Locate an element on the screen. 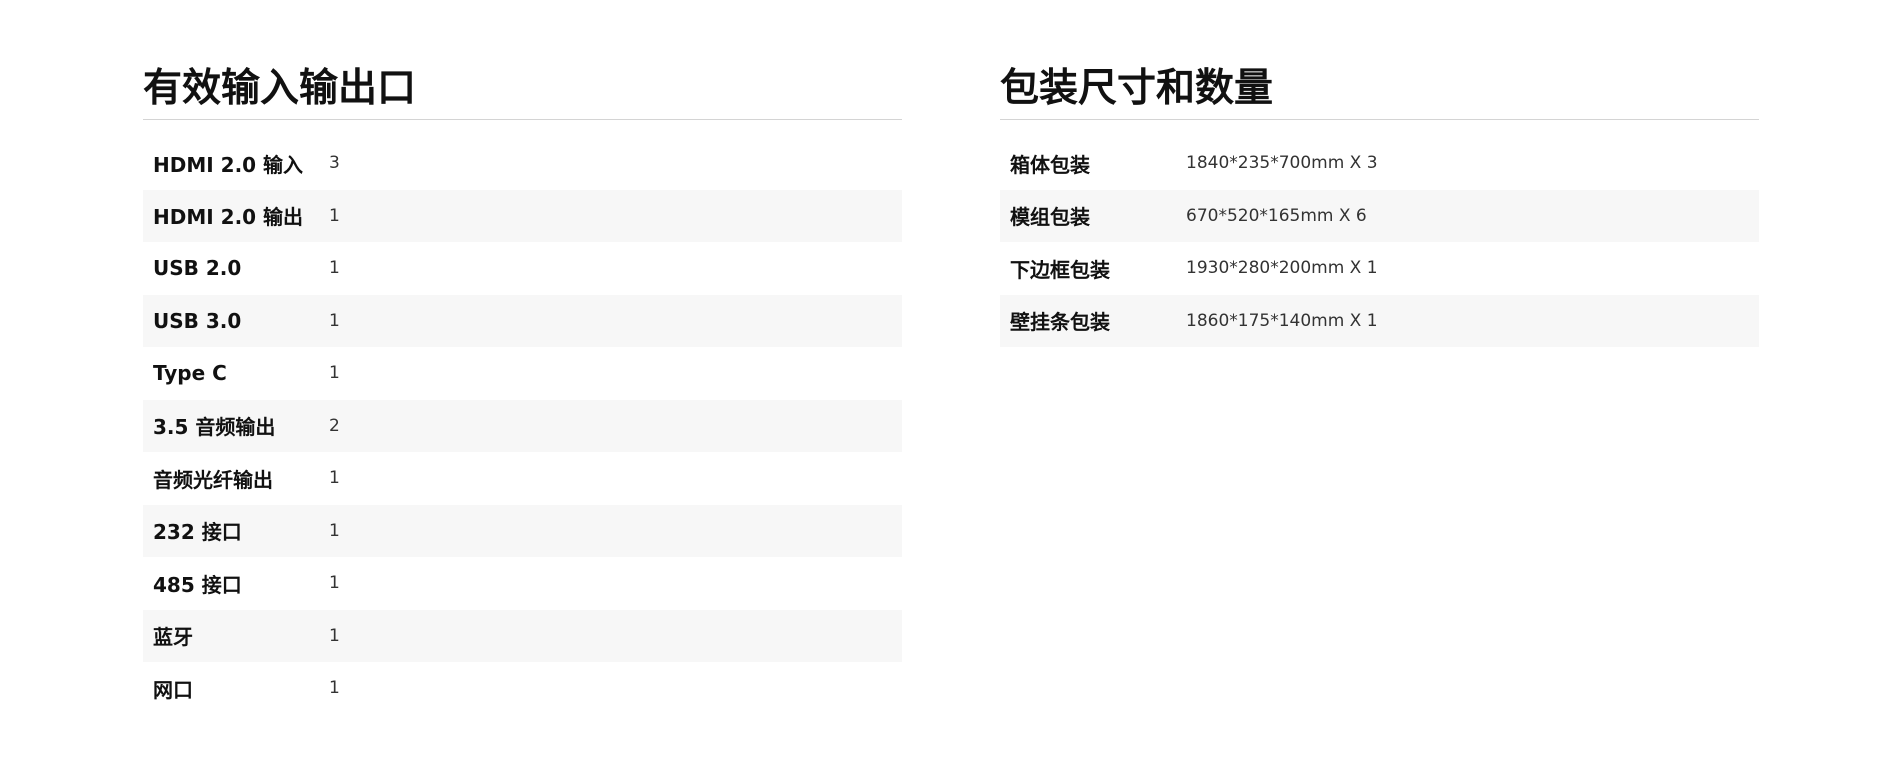 Image resolution: width=1900 pixels, height=778 pixels. spec-row: USB 2.0 1 is located at coordinates (522, 268).